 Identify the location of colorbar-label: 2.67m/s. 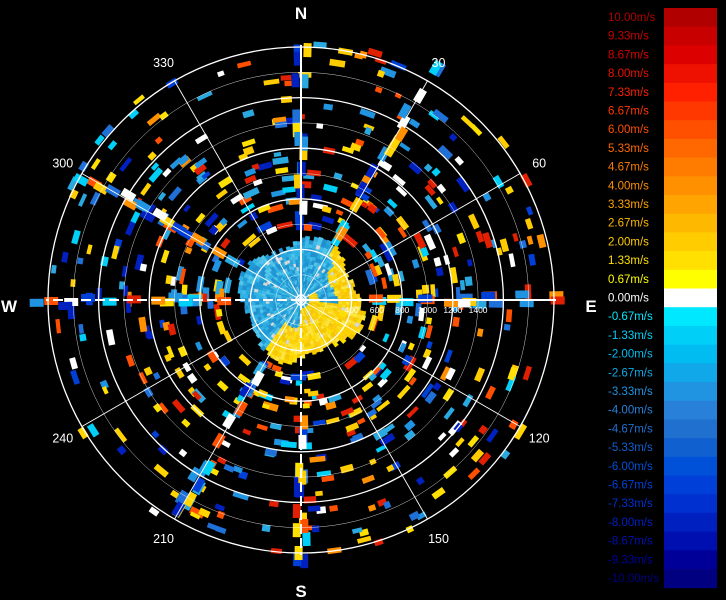
(628, 224).